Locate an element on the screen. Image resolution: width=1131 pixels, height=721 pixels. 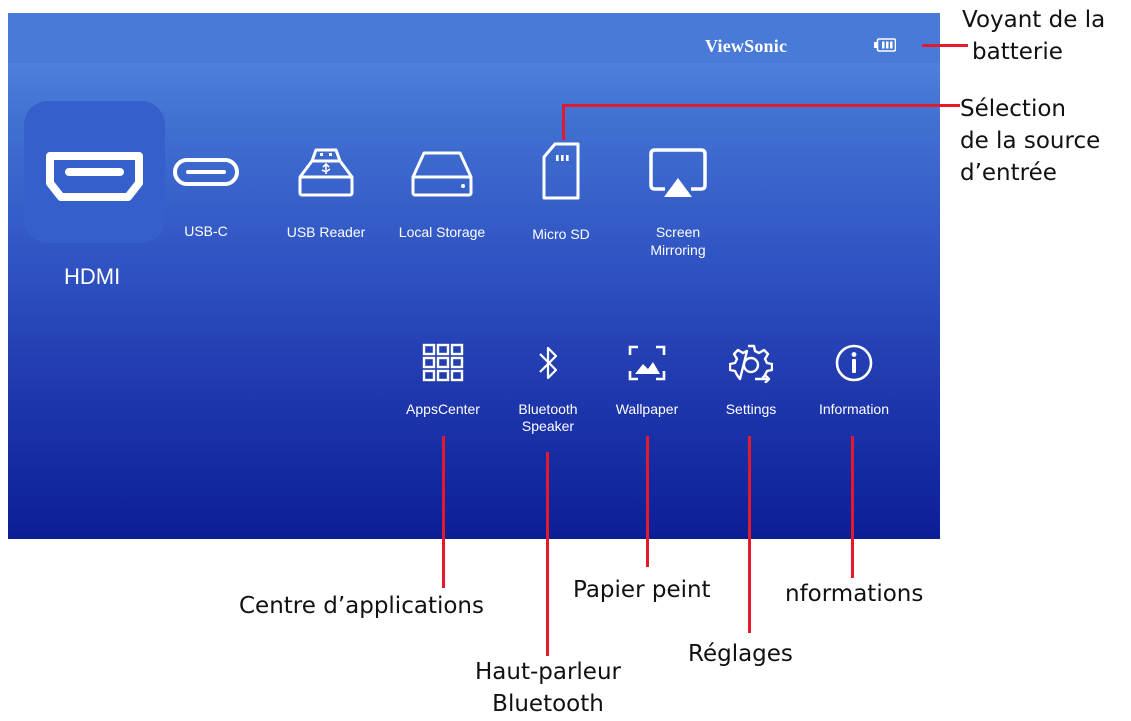
wallpaper-icon is located at coordinates (647, 363).